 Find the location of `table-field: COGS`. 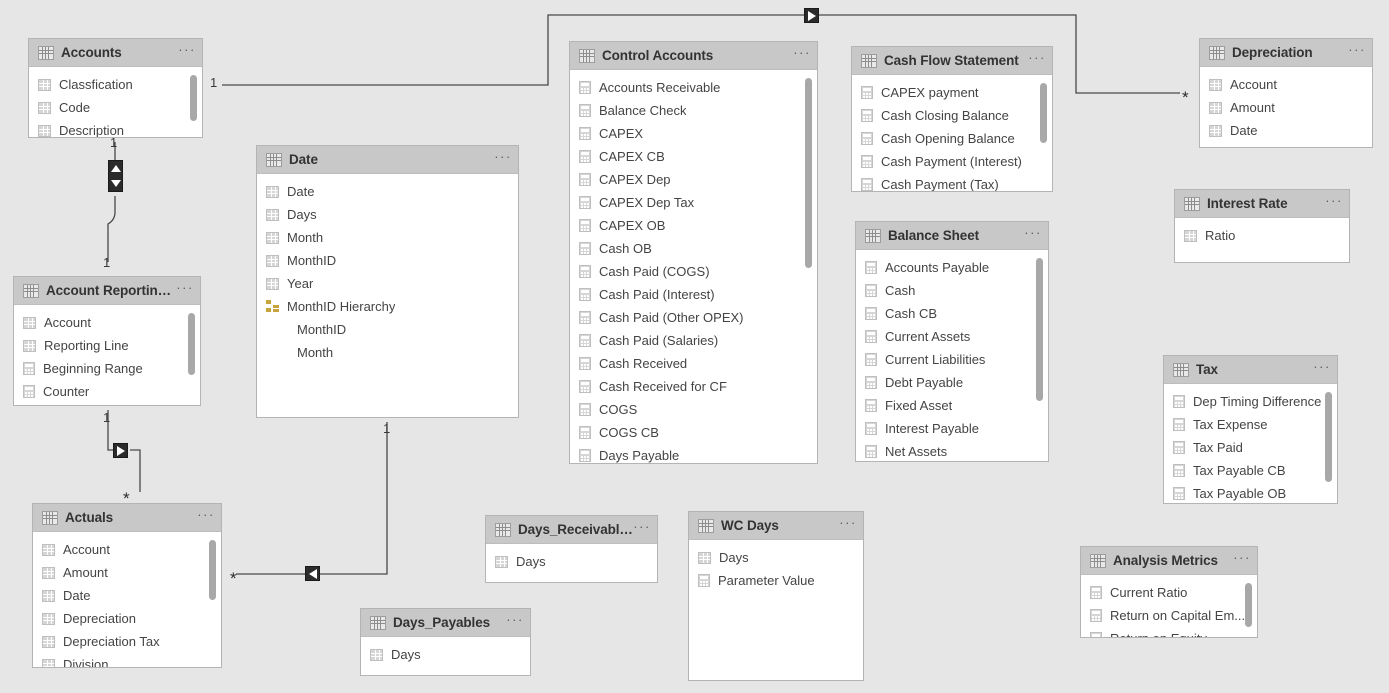

table-field: COGS is located at coordinates (693, 409).